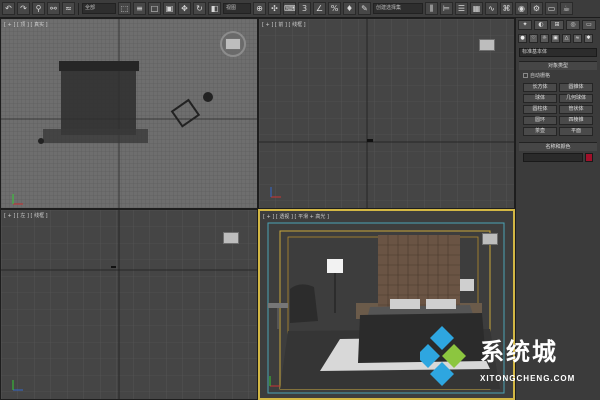 This screenshot has width=600, height=400. Describe the element at coordinates (124, 8) in the screenshot. I see `select-object-icon: ⬚` at that location.